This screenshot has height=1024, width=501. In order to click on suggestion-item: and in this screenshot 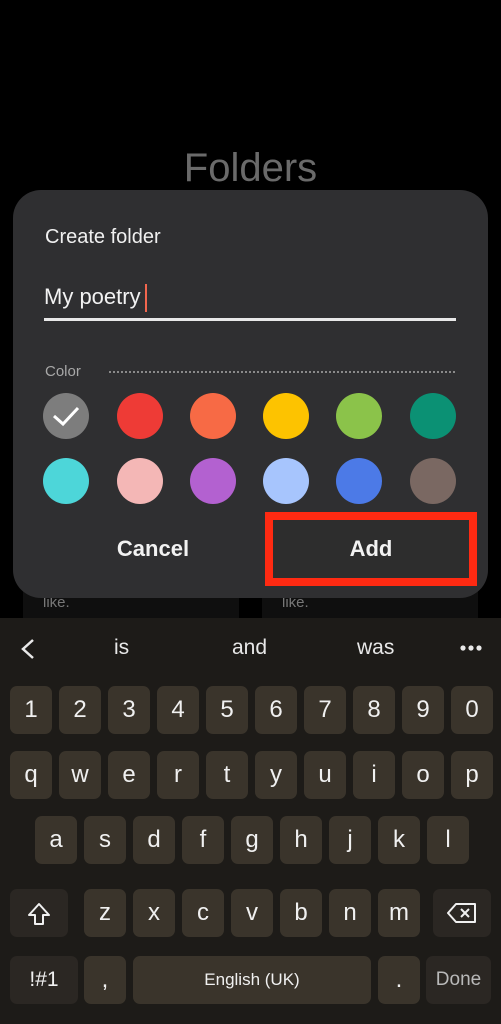, I will do `click(249, 648)`.